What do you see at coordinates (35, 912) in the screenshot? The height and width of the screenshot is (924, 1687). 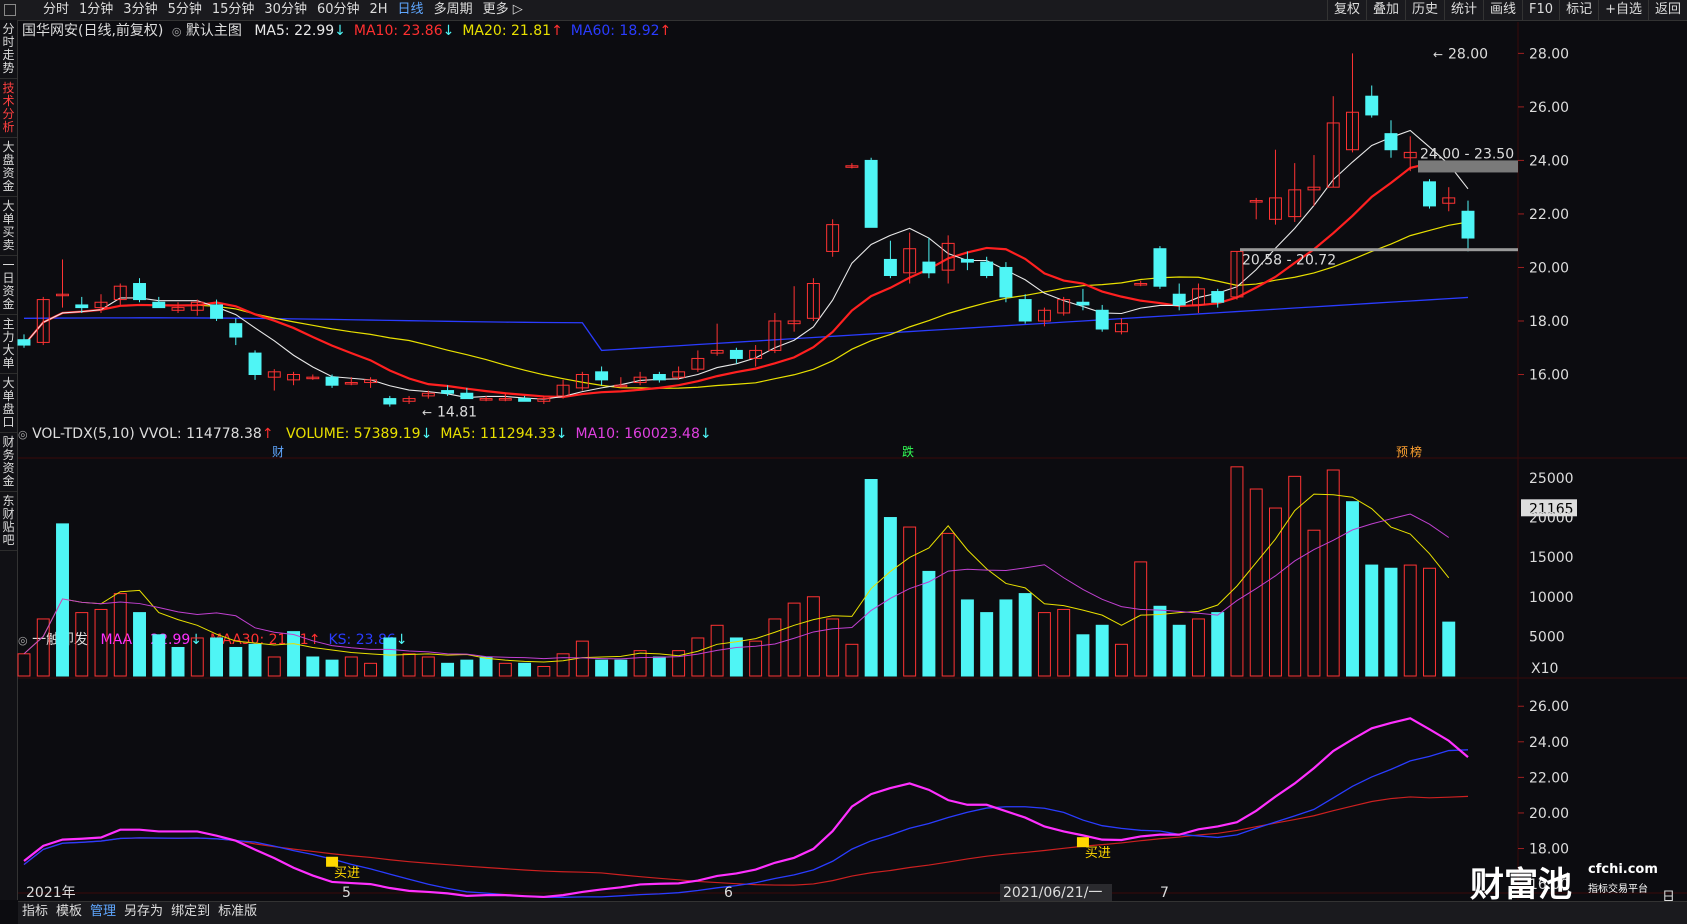 I see `bottom-tab: 指标` at bounding box center [35, 912].